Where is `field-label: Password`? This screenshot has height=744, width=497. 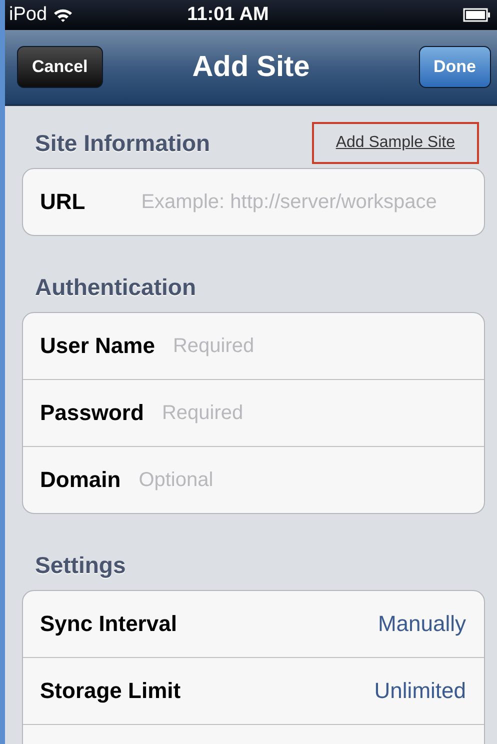 field-label: Password is located at coordinates (92, 413).